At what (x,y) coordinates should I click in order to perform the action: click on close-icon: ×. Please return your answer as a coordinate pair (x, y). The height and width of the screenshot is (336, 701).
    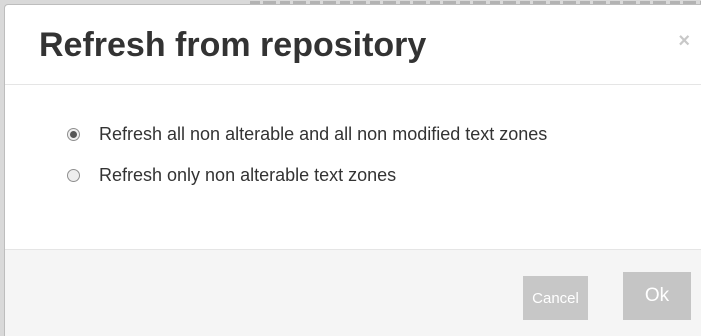
    Looking at the image, I should click on (684, 41).